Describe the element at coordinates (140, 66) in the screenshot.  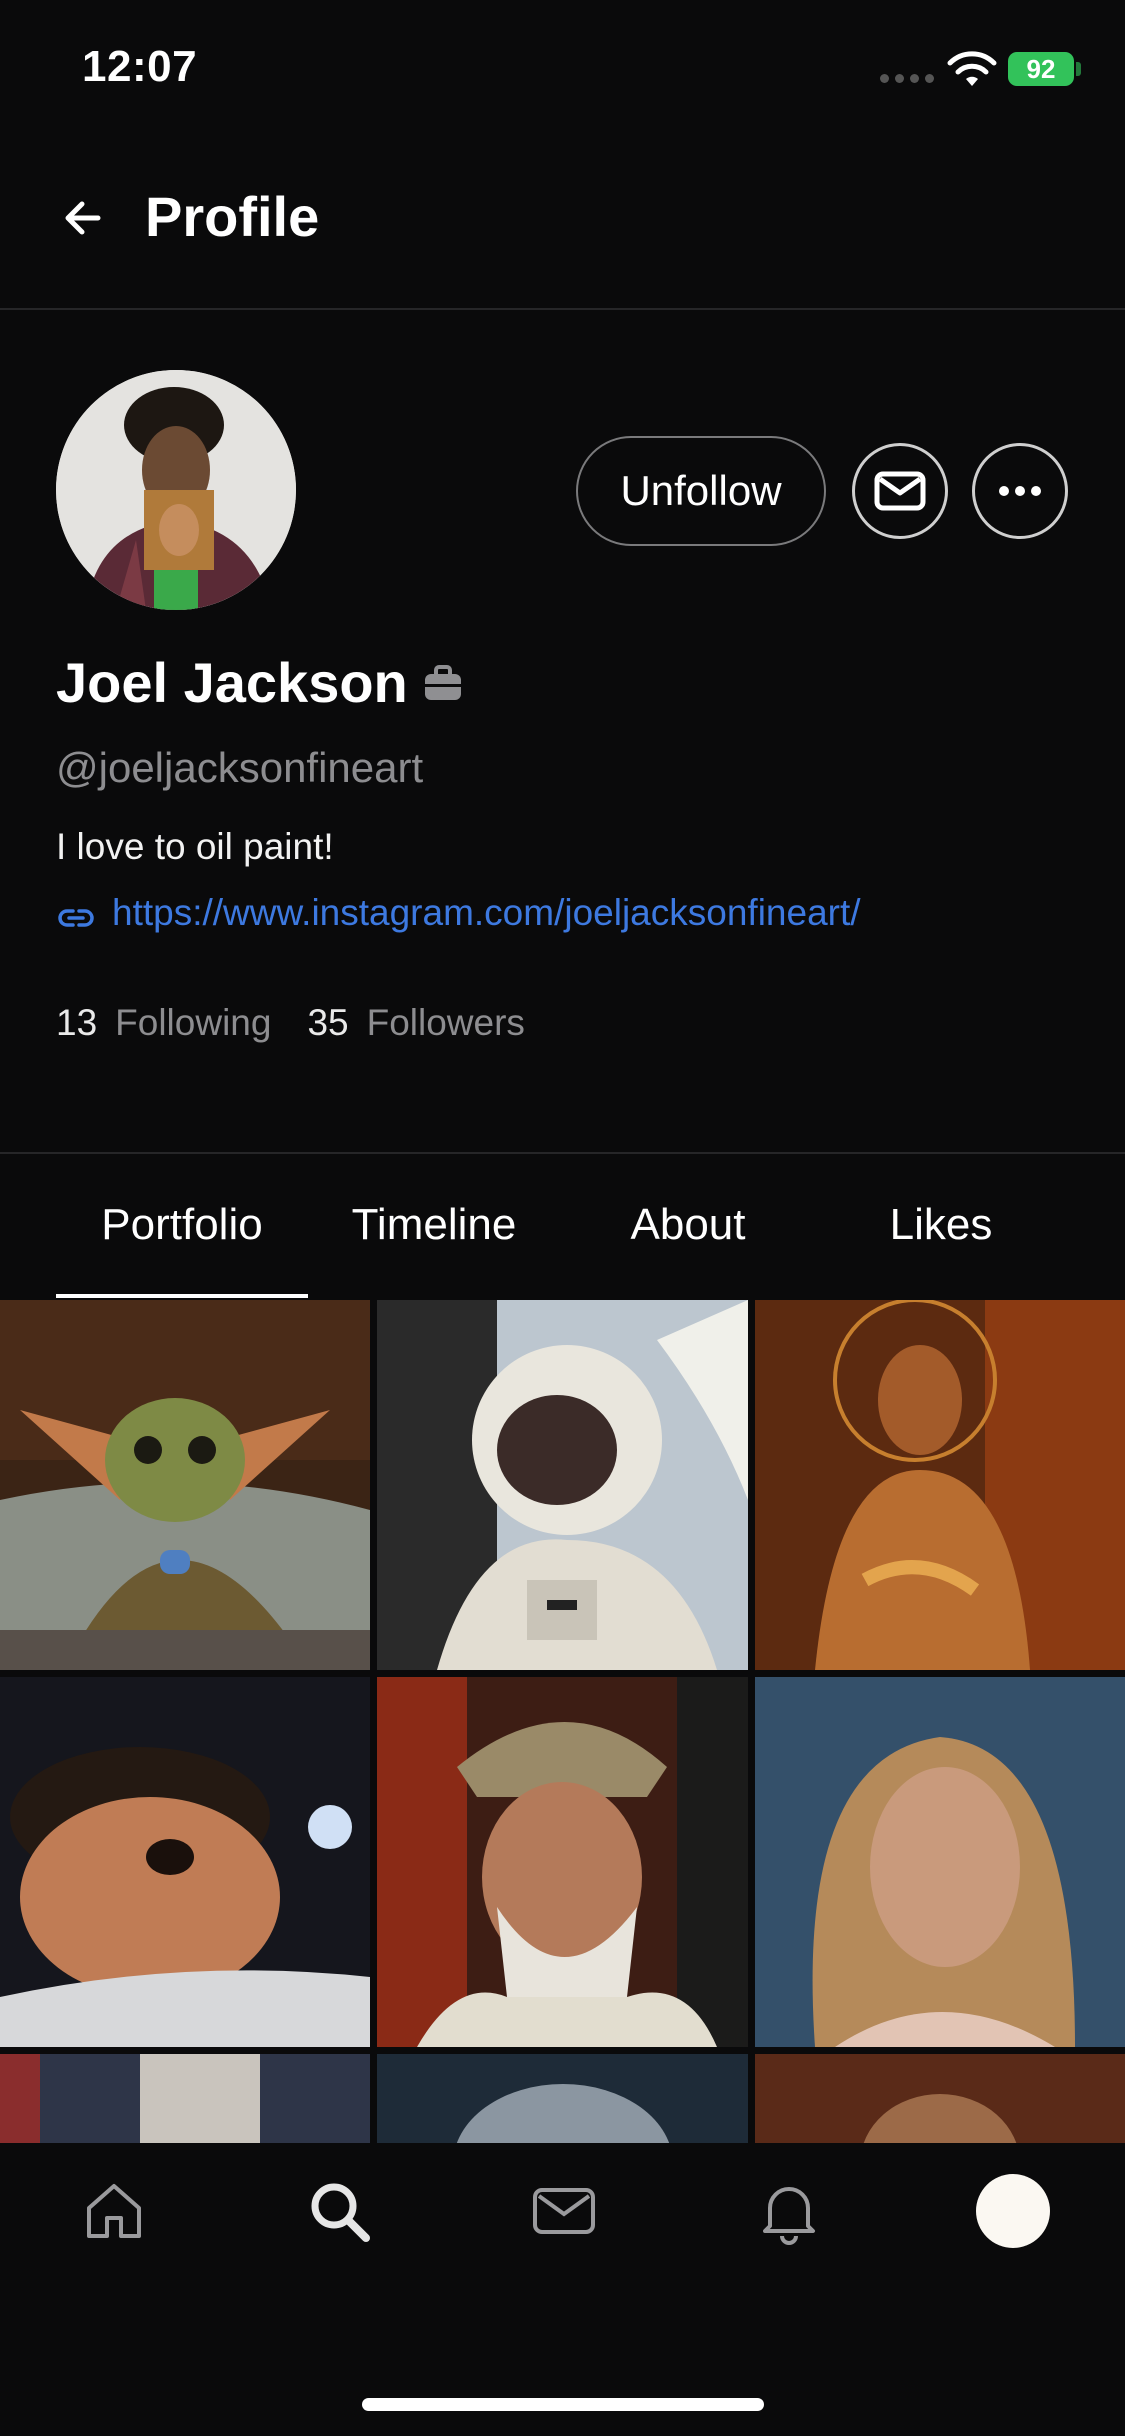
I see `status-time: 12:07` at that location.